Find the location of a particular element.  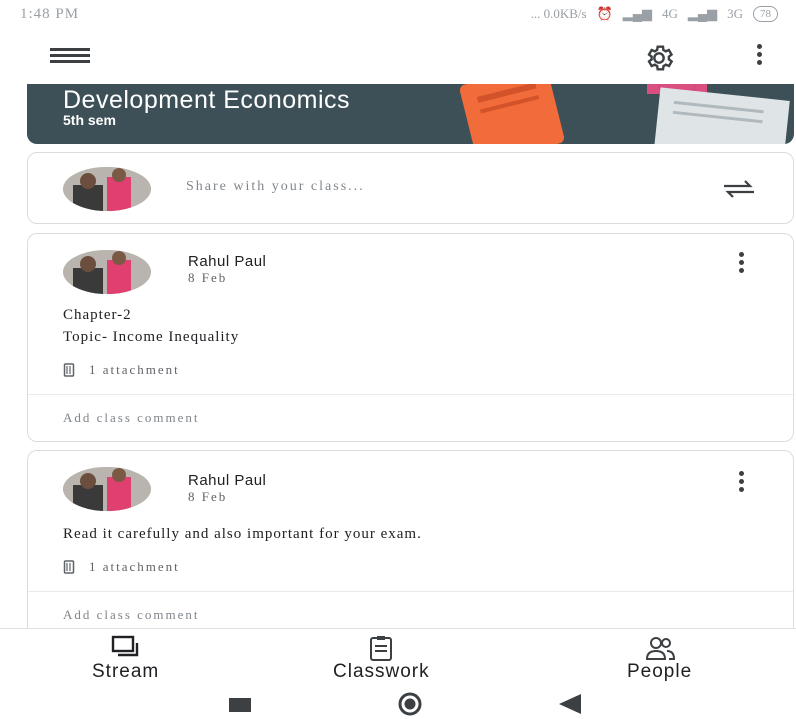

network-label-1: 4G is located at coordinates (670, 13).